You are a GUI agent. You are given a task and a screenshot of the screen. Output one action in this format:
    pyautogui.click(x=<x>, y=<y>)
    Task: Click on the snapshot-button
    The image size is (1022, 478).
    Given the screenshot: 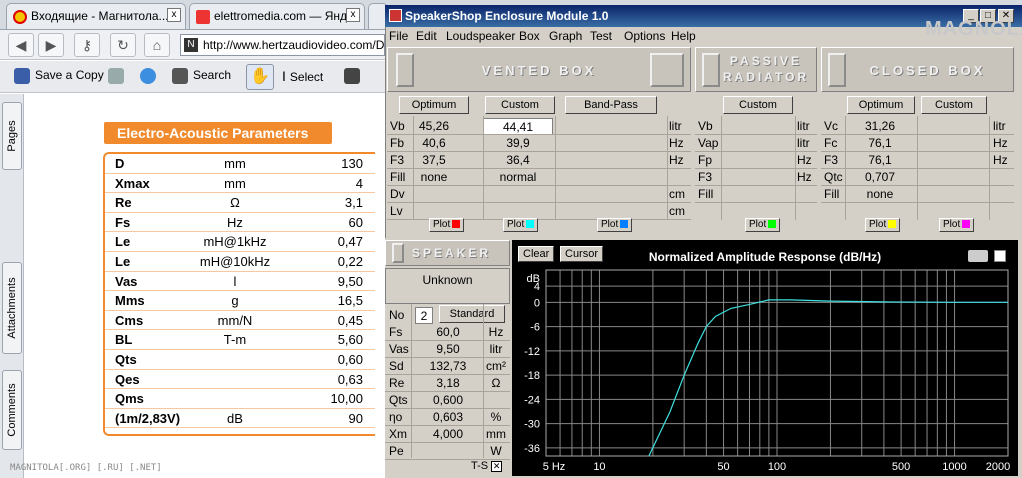 What is the action you would take?
    pyautogui.click(x=354, y=76)
    